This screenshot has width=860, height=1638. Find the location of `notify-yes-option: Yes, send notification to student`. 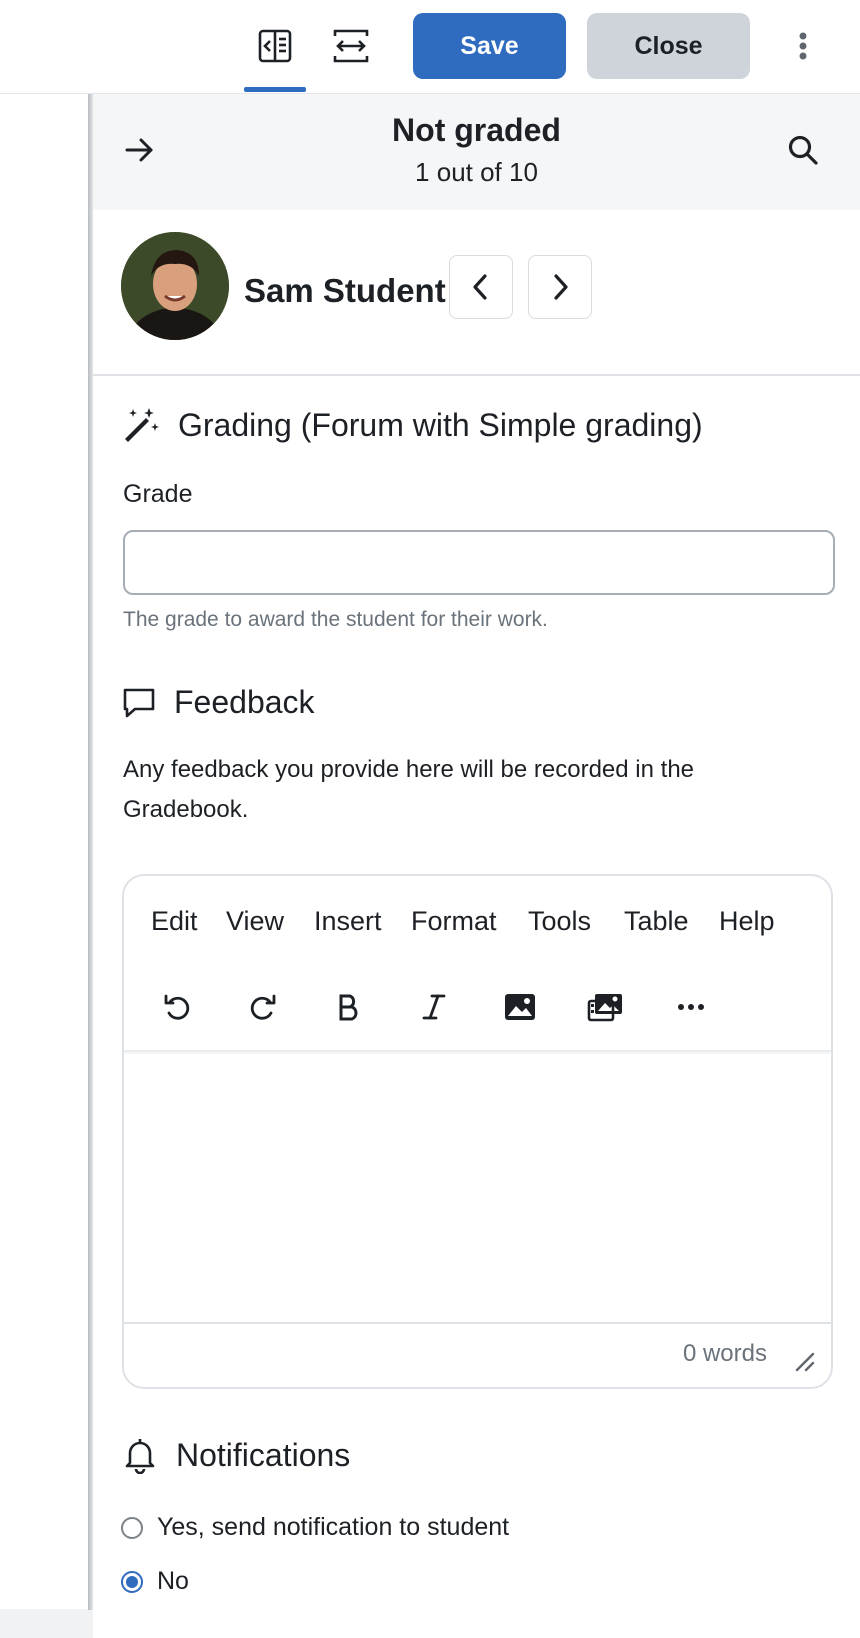

notify-yes-option: Yes, send notification to student is located at coordinates (315, 1527).